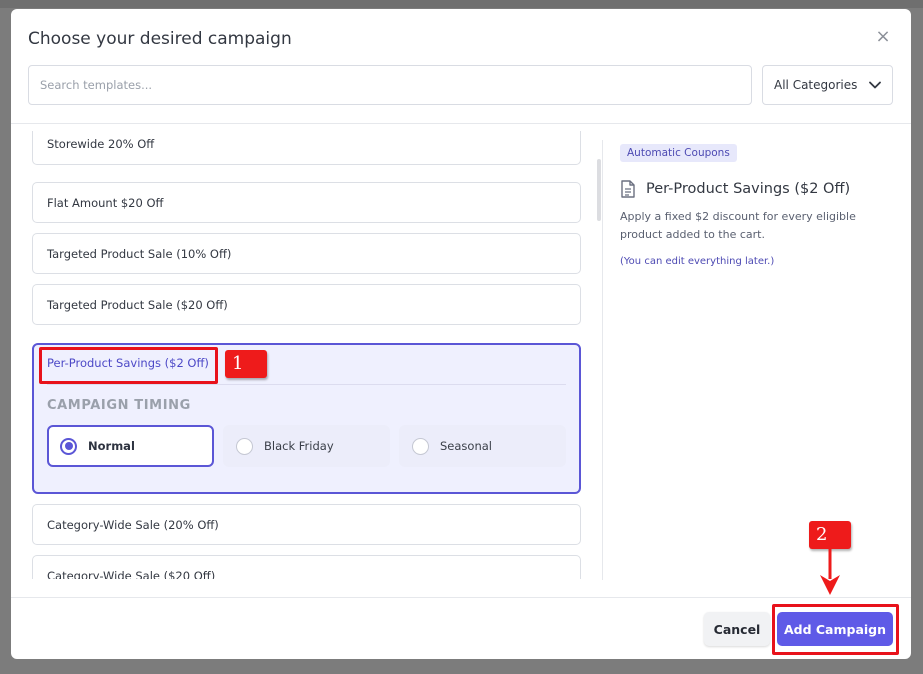  Describe the element at coordinates (139, 253) in the screenshot. I see `template-item-label: Targeted Product Sale (10% Off)` at that location.